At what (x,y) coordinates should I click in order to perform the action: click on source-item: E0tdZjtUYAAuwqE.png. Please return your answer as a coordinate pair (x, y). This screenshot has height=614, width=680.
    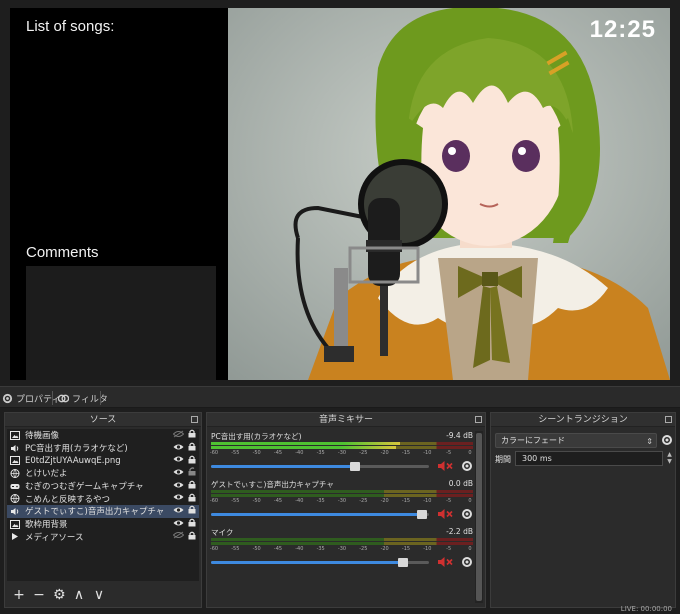
    Looking at the image, I should click on (103, 460).